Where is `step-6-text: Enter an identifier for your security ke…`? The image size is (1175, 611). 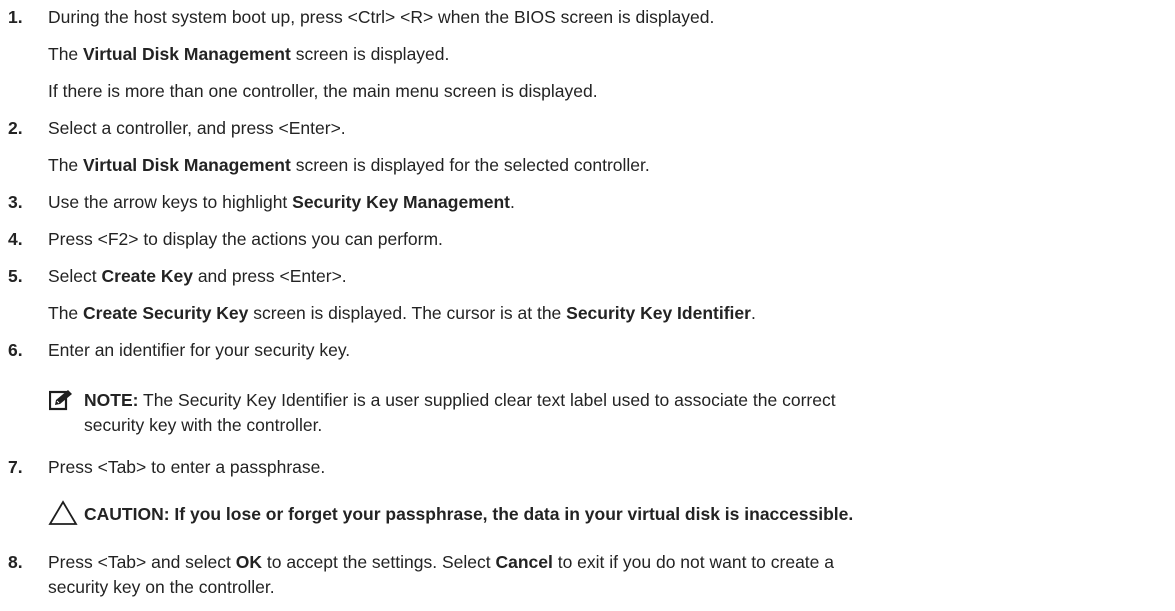 step-6-text: Enter an identifier for your security ke… is located at coordinates (199, 350).